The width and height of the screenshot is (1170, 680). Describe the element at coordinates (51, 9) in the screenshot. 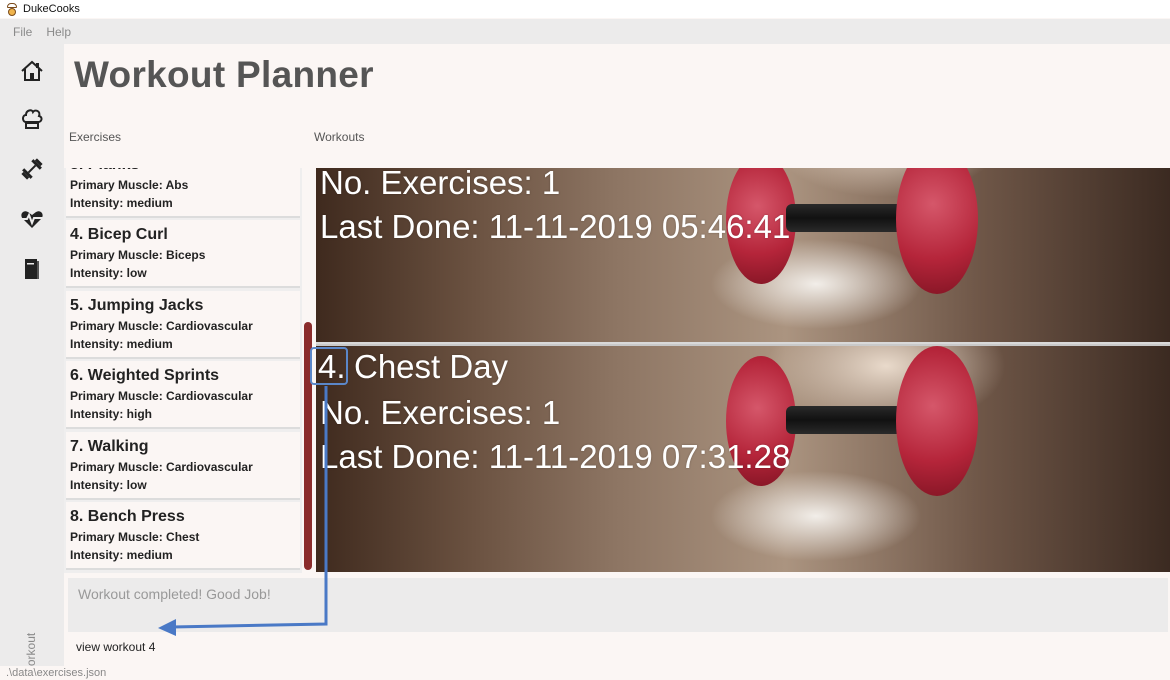

I see `app-title: DukeCooks` at that location.